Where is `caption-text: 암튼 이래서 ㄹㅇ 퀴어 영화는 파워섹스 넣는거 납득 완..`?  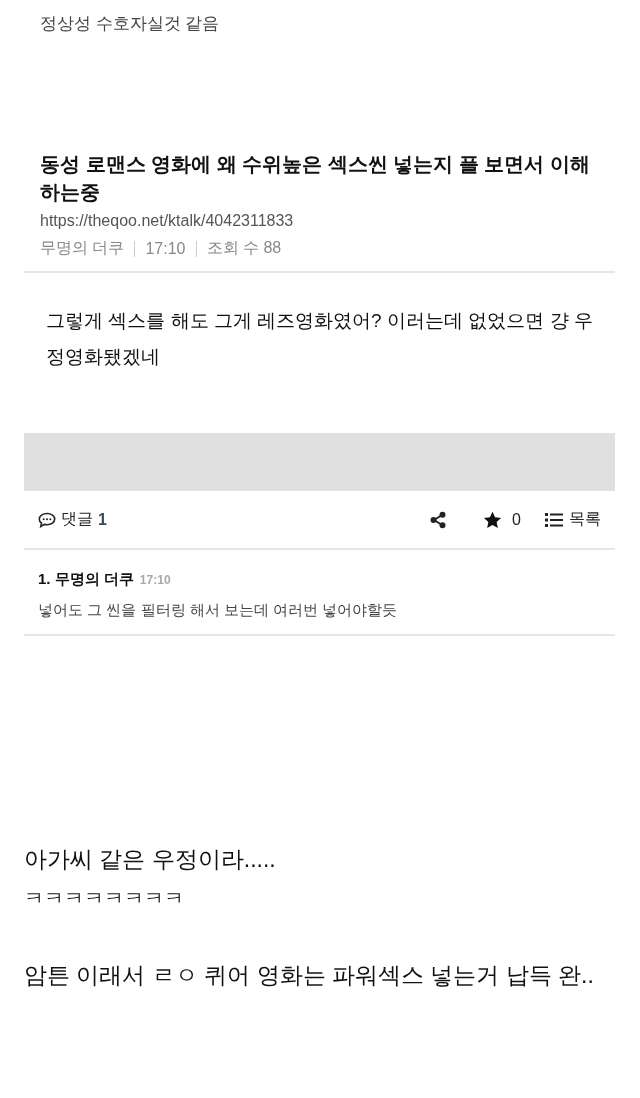
caption-text: 암튼 이래서 ㄹㅇ 퀴어 영화는 파워섹스 넣는거 납득 완.. is located at coordinates (309, 975).